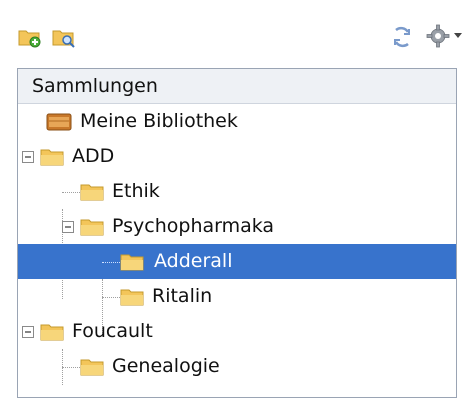 This screenshot has width=470, height=407. Describe the element at coordinates (237, 261) in the screenshot. I see `tree-item-adderall: Adderall` at that location.